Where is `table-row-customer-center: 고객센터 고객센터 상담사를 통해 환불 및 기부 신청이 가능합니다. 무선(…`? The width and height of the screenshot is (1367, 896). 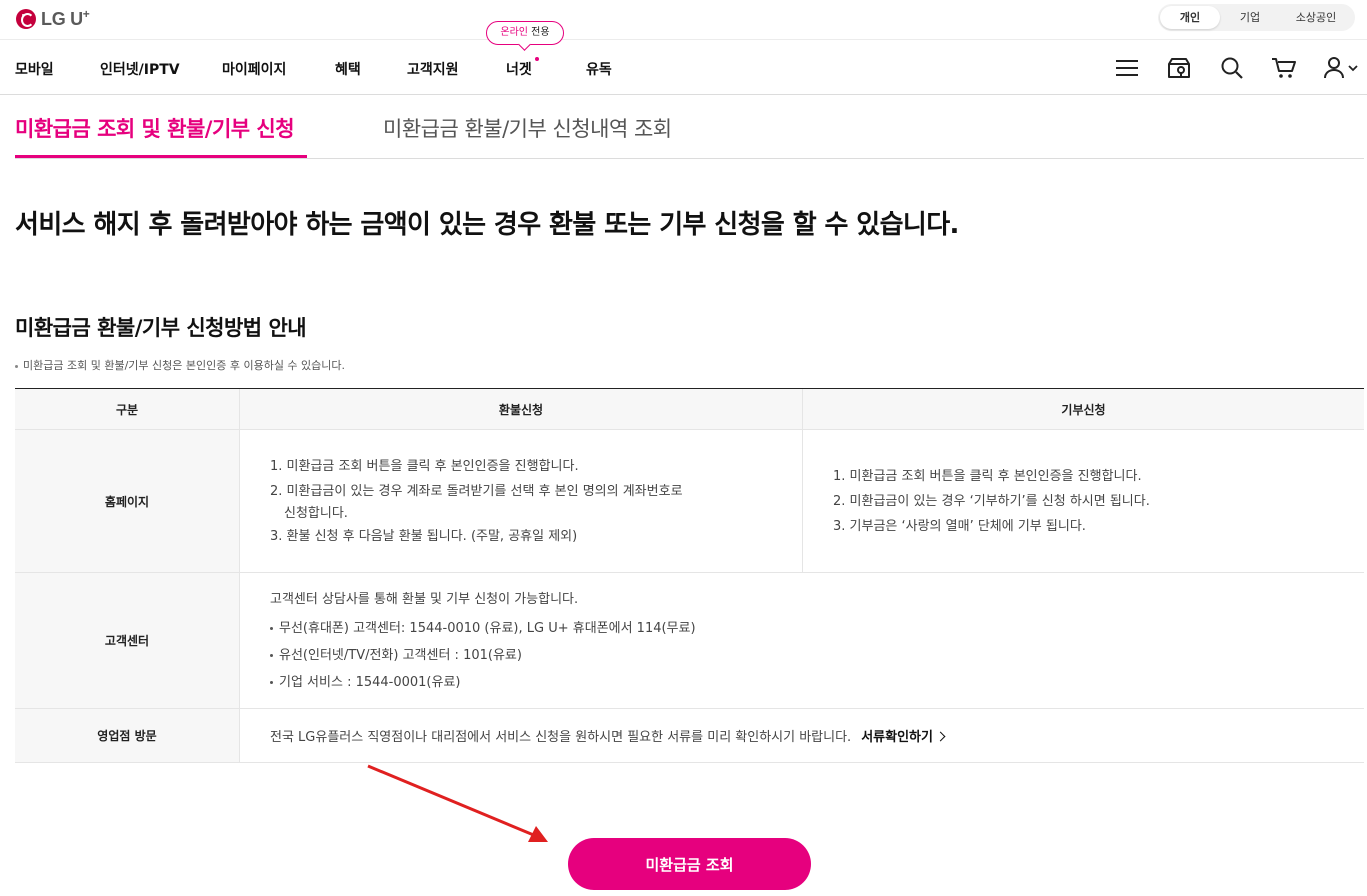 table-row-customer-center: 고객센터 고객센터 상담사를 통해 환불 및 기부 신청이 가능합니다. 무선(… is located at coordinates (689, 641).